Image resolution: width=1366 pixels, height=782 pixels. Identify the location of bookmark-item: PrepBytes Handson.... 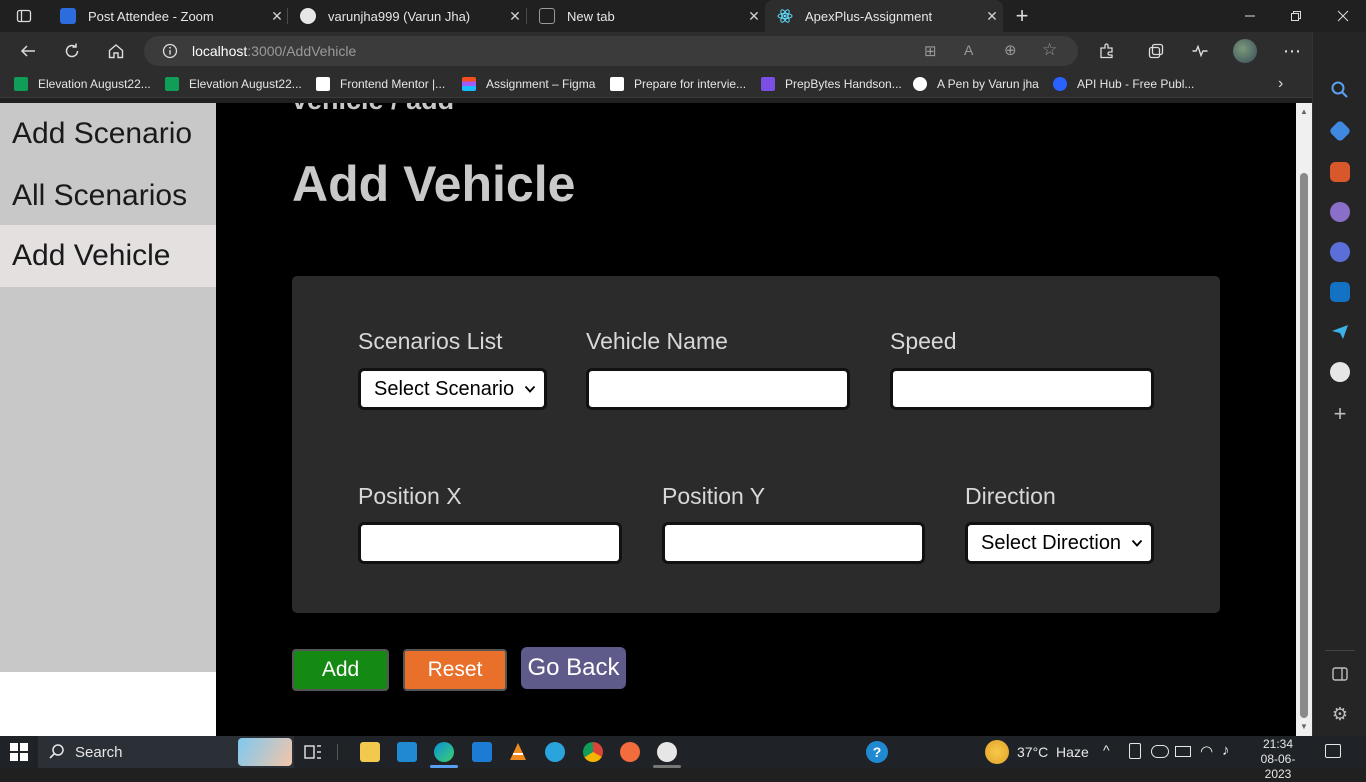
(831, 84).